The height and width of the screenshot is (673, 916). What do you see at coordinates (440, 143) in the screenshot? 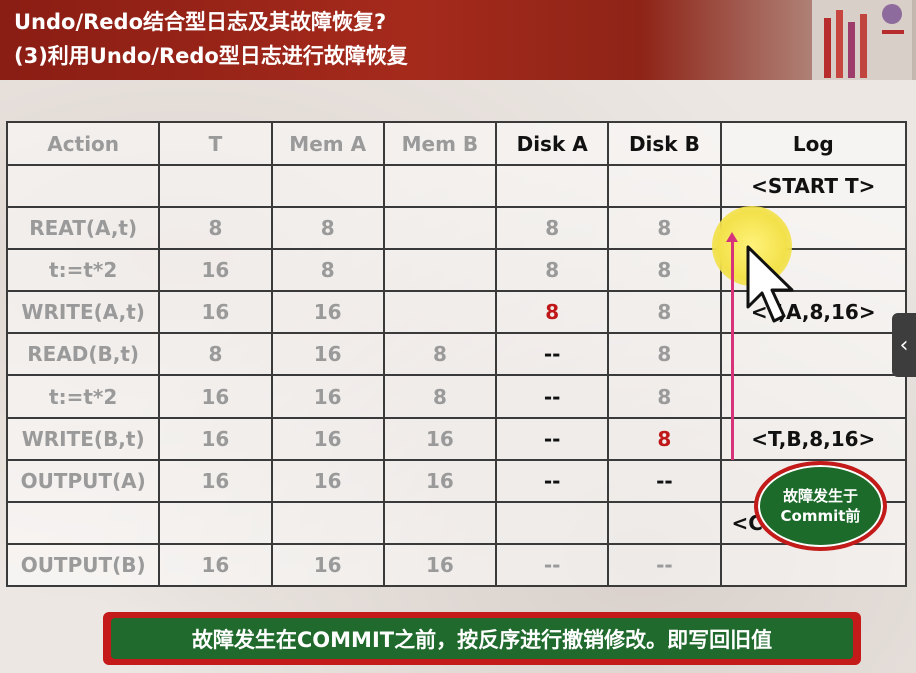
I see `header-mem-b: Mem B` at bounding box center [440, 143].